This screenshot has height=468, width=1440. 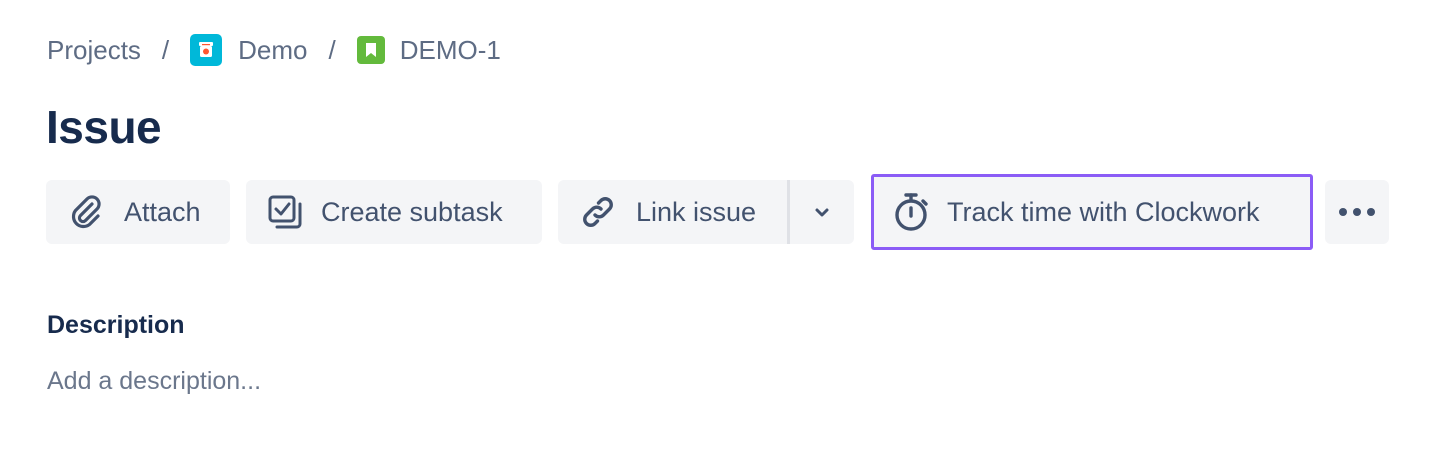 What do you see at coordinates (162, 211) in the screenshot?
I see `attach-label: Attach` at bounding box center [162, 211].